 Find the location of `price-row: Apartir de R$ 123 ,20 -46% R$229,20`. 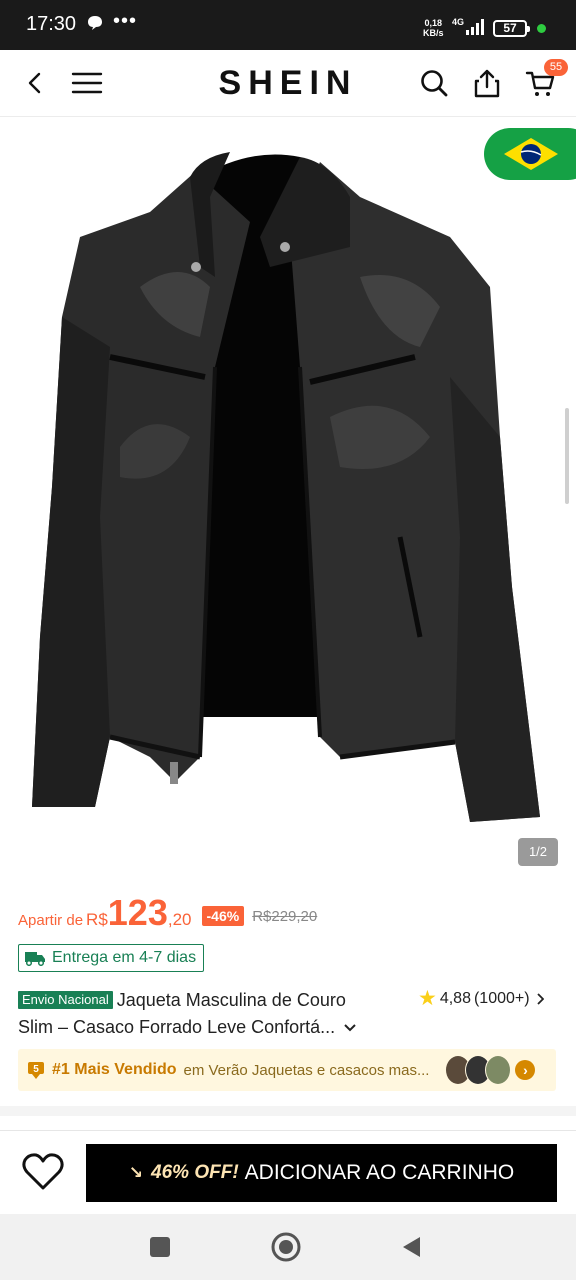

price-row: Apartir de R$ 123 ,20 -46% R$229,20 is located at coordinates (167, 915).